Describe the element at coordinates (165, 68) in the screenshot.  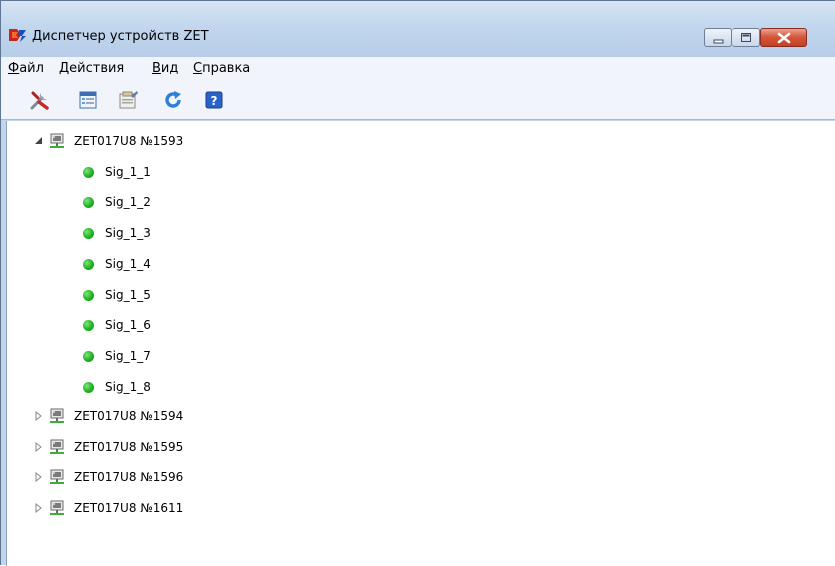
I see `menu-view: Вид` at that location.